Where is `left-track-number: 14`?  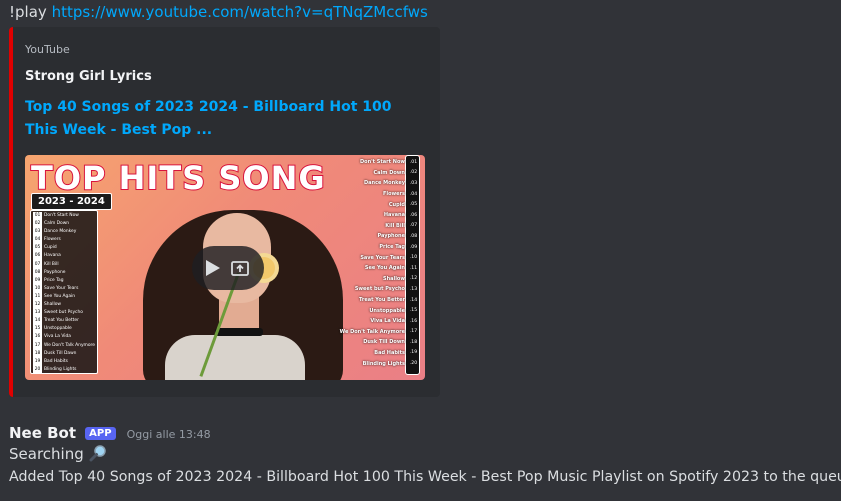
left-track-number: 14 is located at coordinates (37, 321).